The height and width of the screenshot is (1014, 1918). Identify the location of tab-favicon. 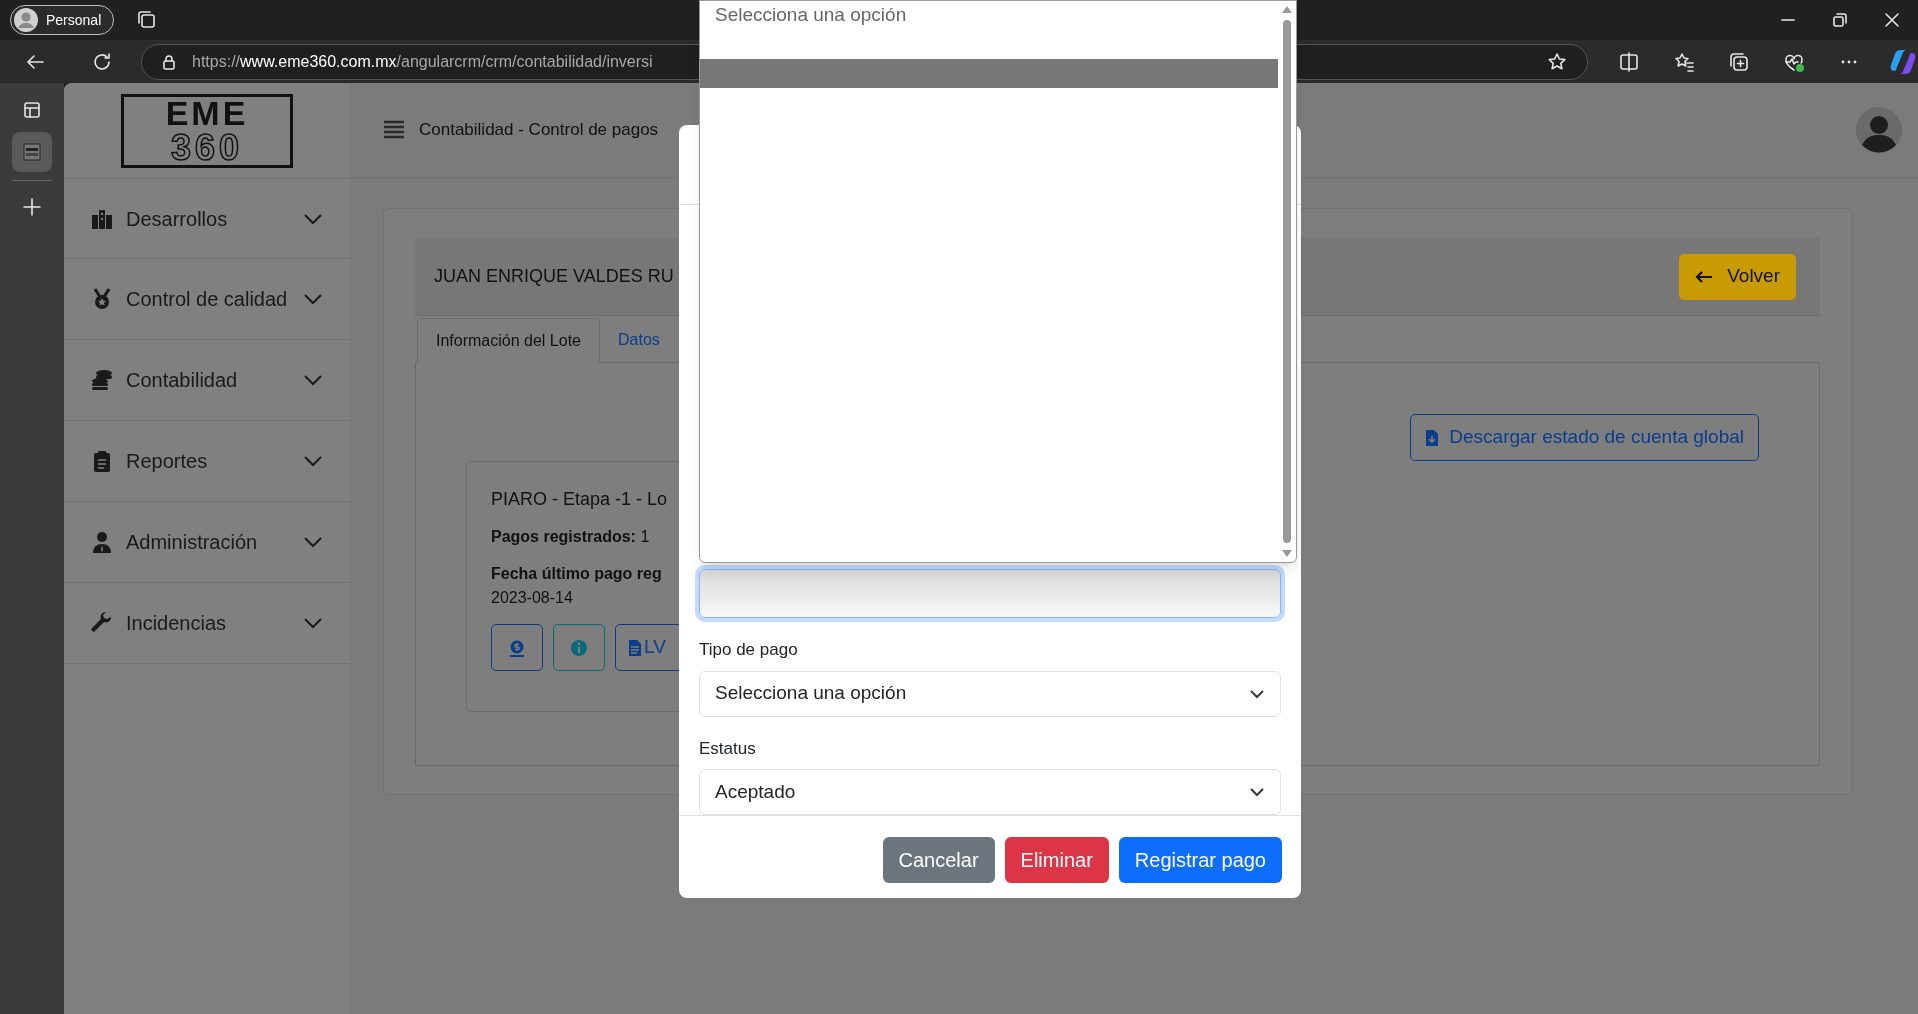
(32, 152).